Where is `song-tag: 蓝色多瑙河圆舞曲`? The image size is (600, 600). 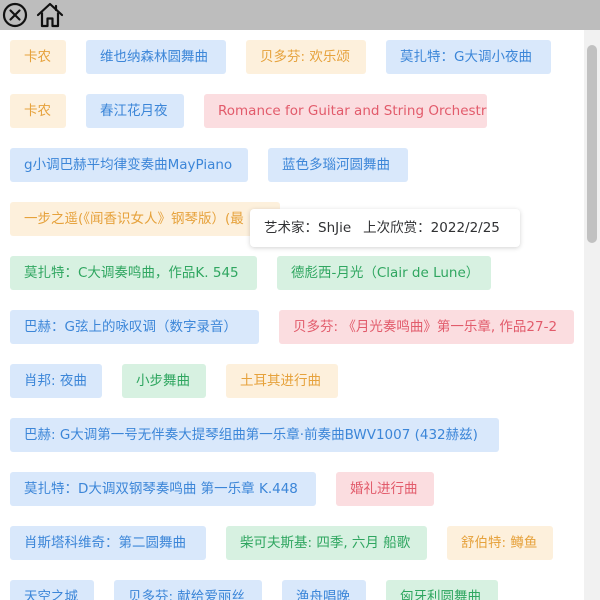 song-tag: 蓝色多瑙河圆舞曲 is located at coordinates (338, 165).